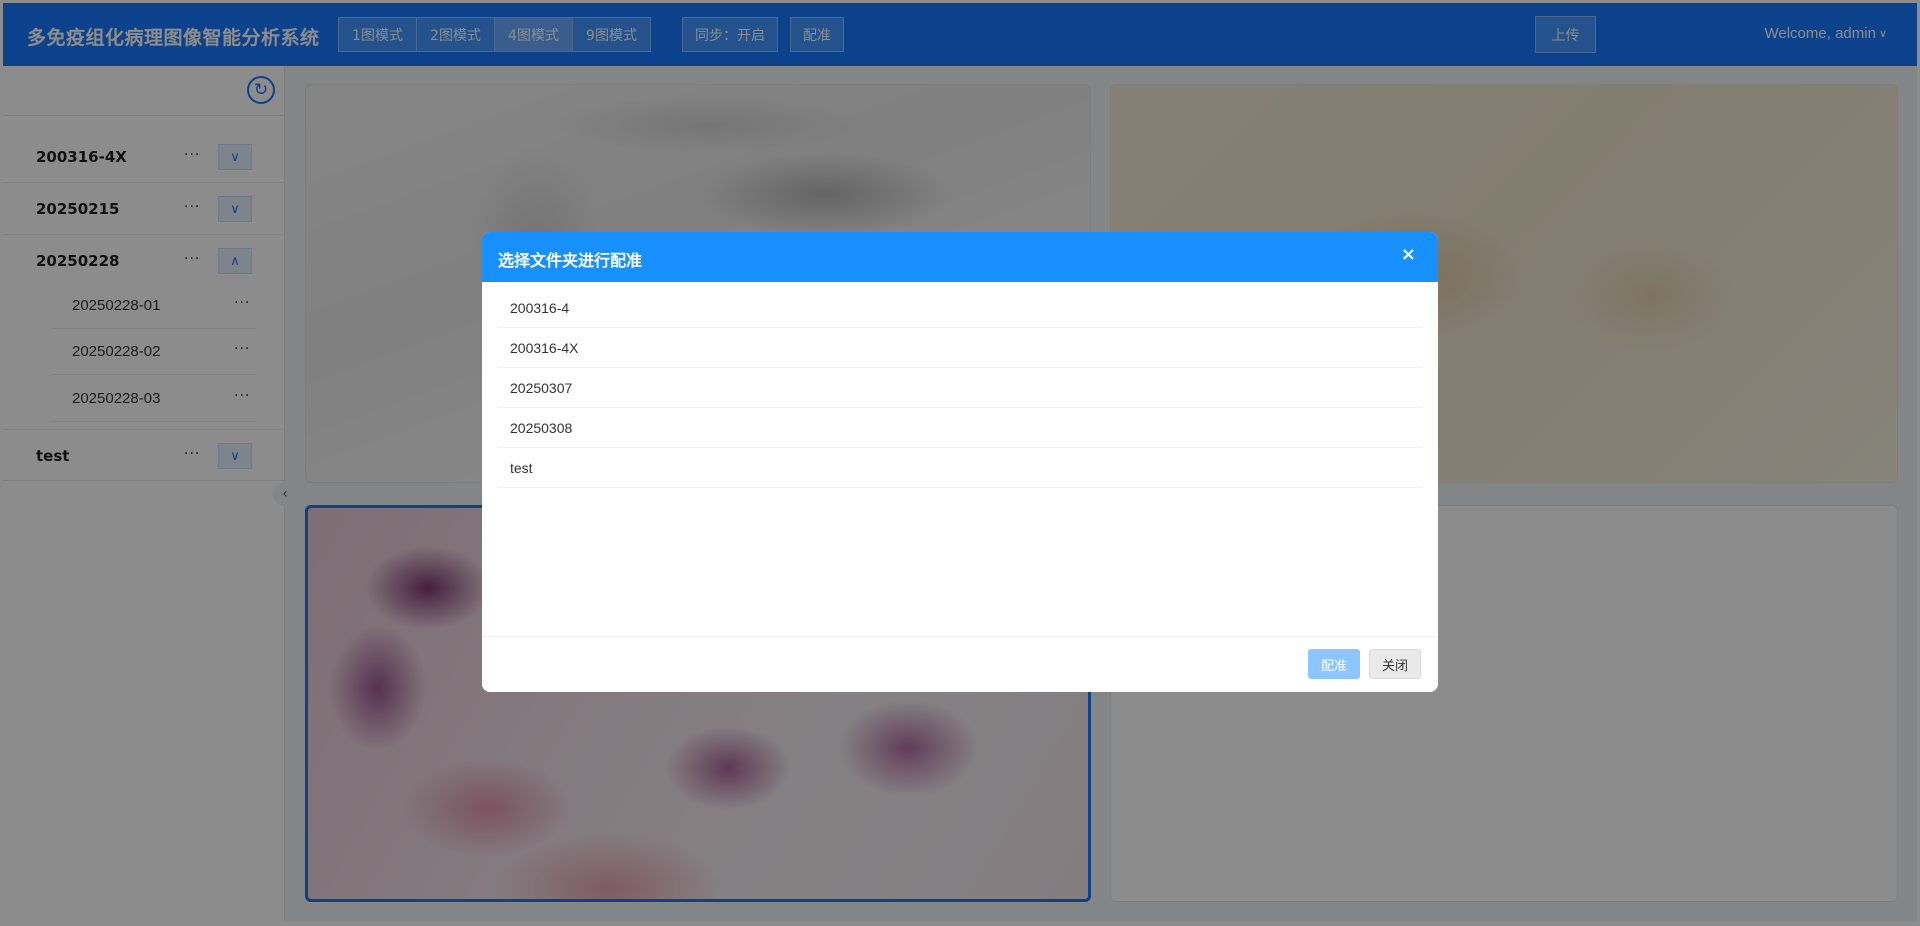  What do you see at coordinates (960, 257) in the screenshot?
I see `dialog-header: 选择文件夹进行配准 ×` at bounding box center [960, 257].